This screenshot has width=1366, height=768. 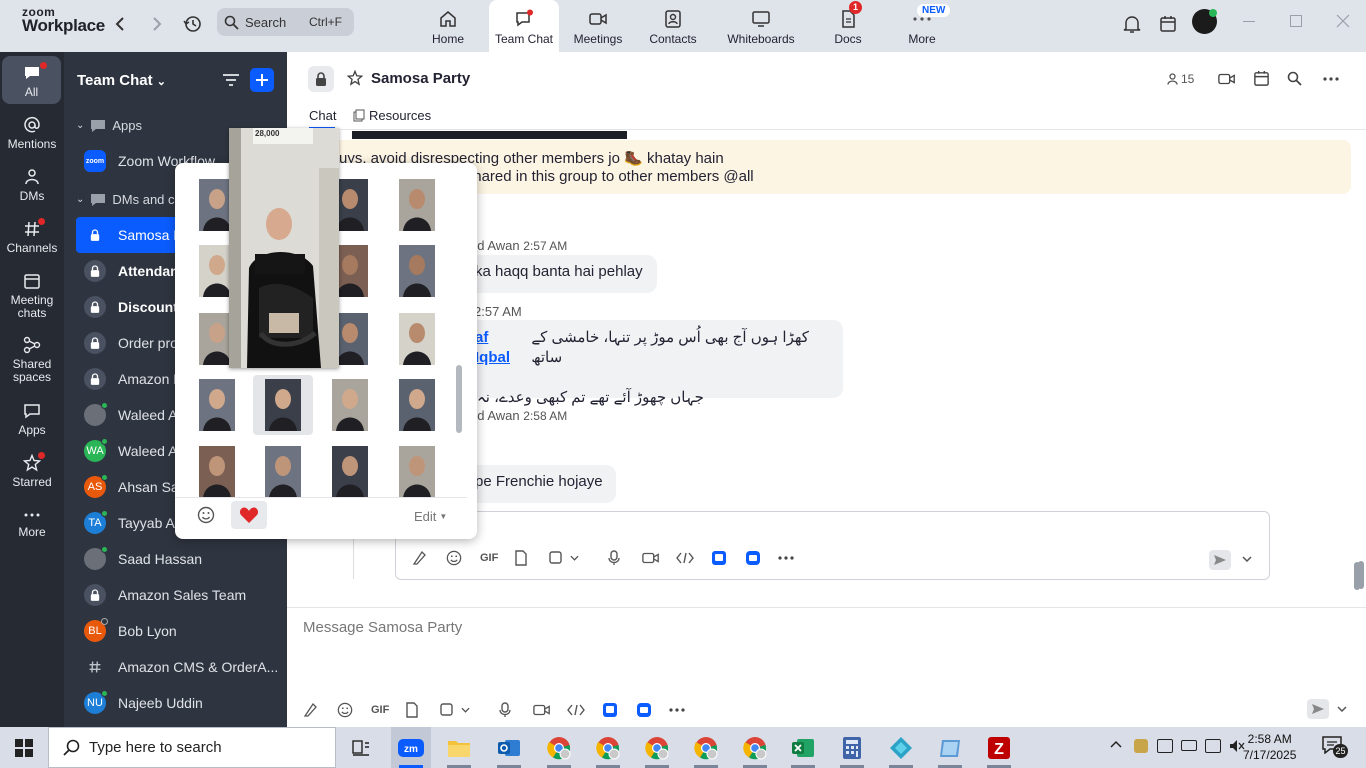 I want to click on battery-icon, so click(x=1189, y=745).